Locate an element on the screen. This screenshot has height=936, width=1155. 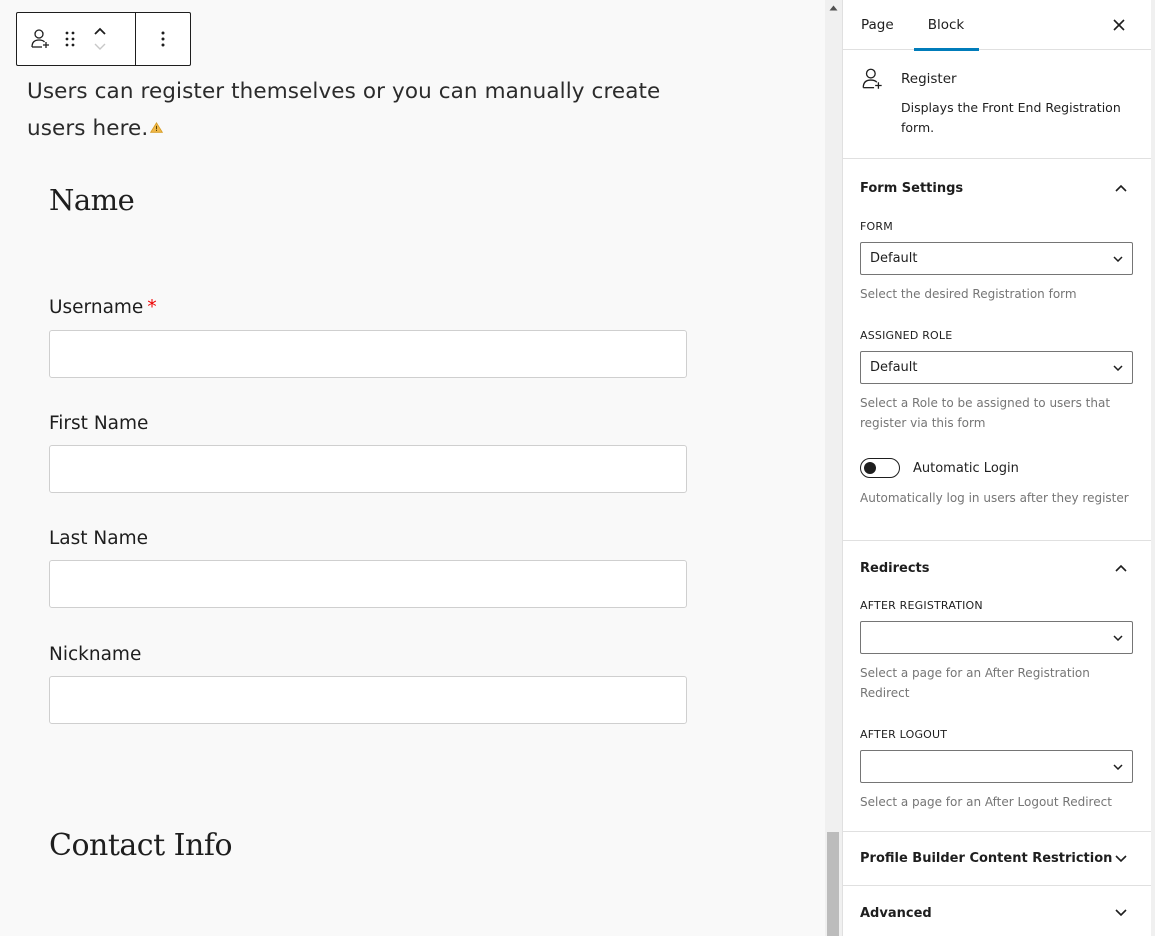
move-down-button is located at coordinates (100, 47).